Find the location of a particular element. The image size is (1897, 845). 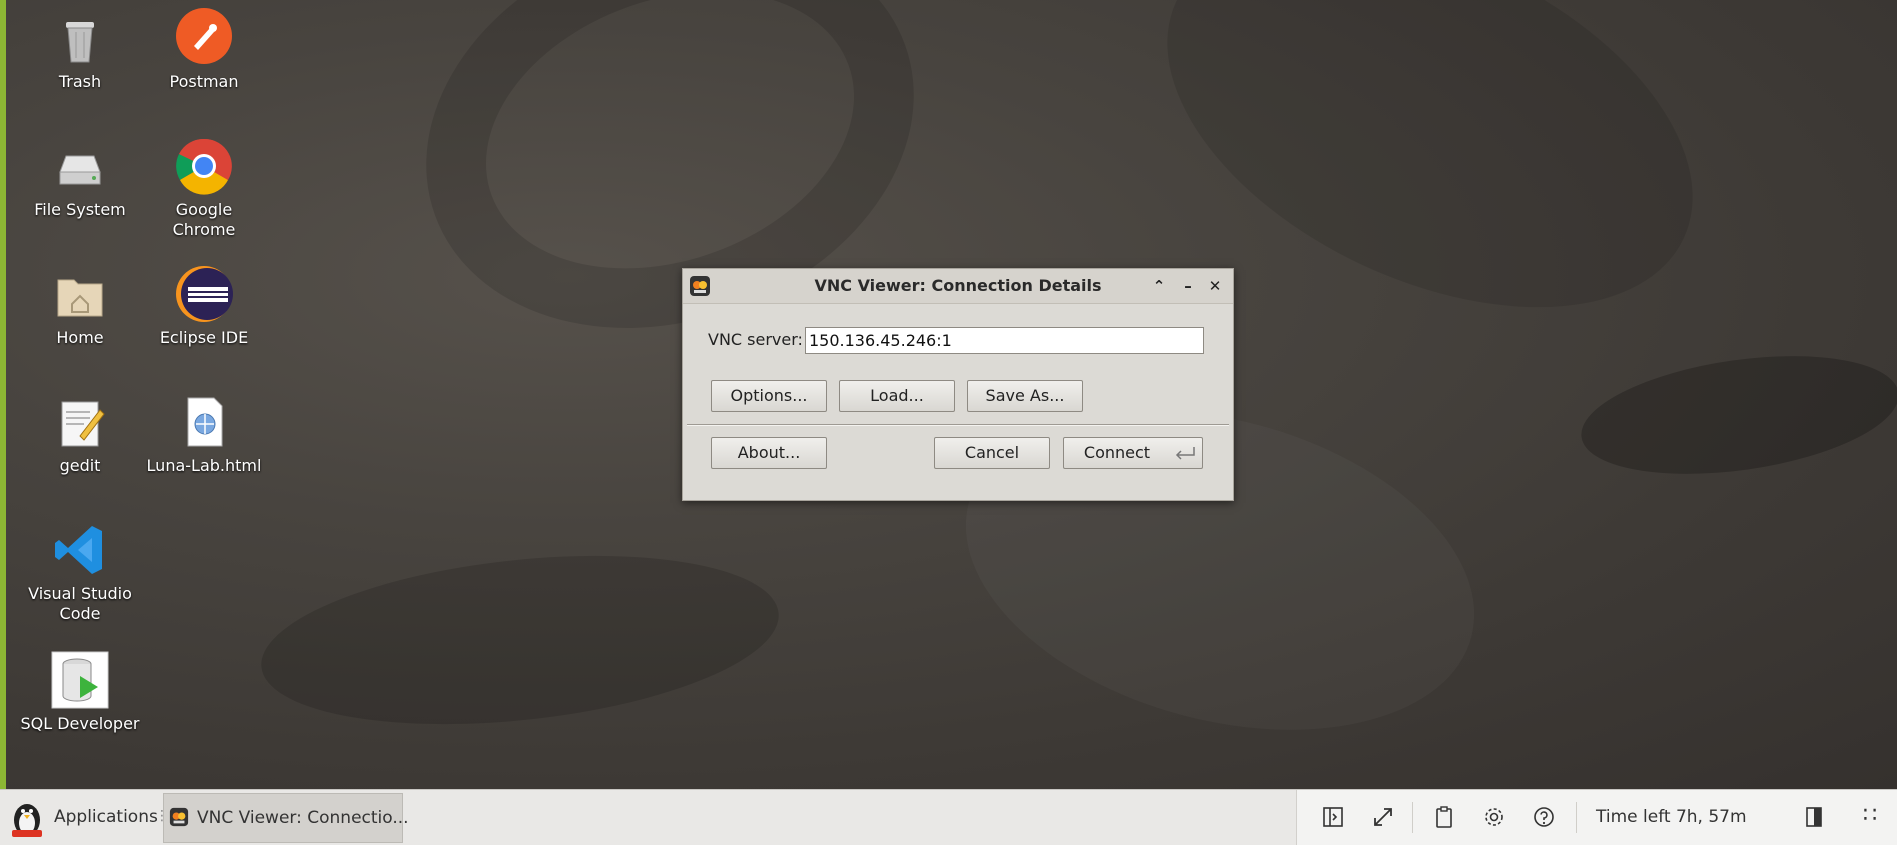

desktop-icon-luna-lab: Luna-Lab.html is located at coordinates (204, 434).